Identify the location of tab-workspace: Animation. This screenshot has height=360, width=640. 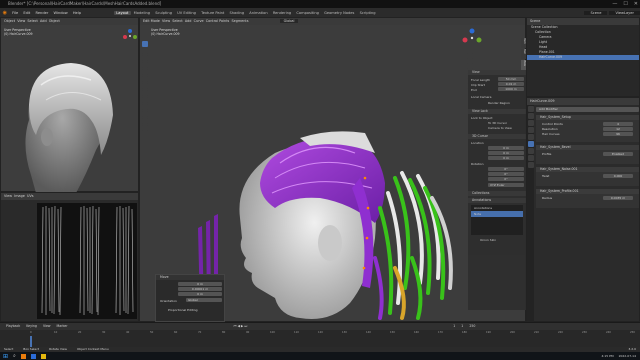
(259, 13).